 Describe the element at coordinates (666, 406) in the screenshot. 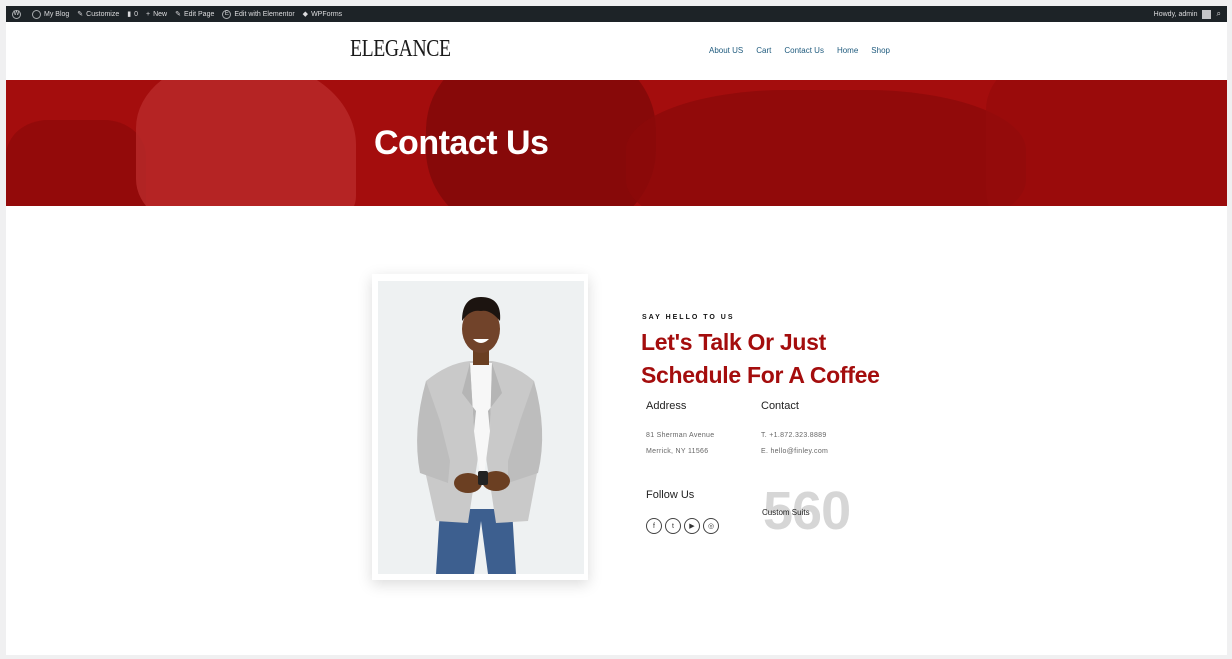

I see `address-title: Address` at that location.